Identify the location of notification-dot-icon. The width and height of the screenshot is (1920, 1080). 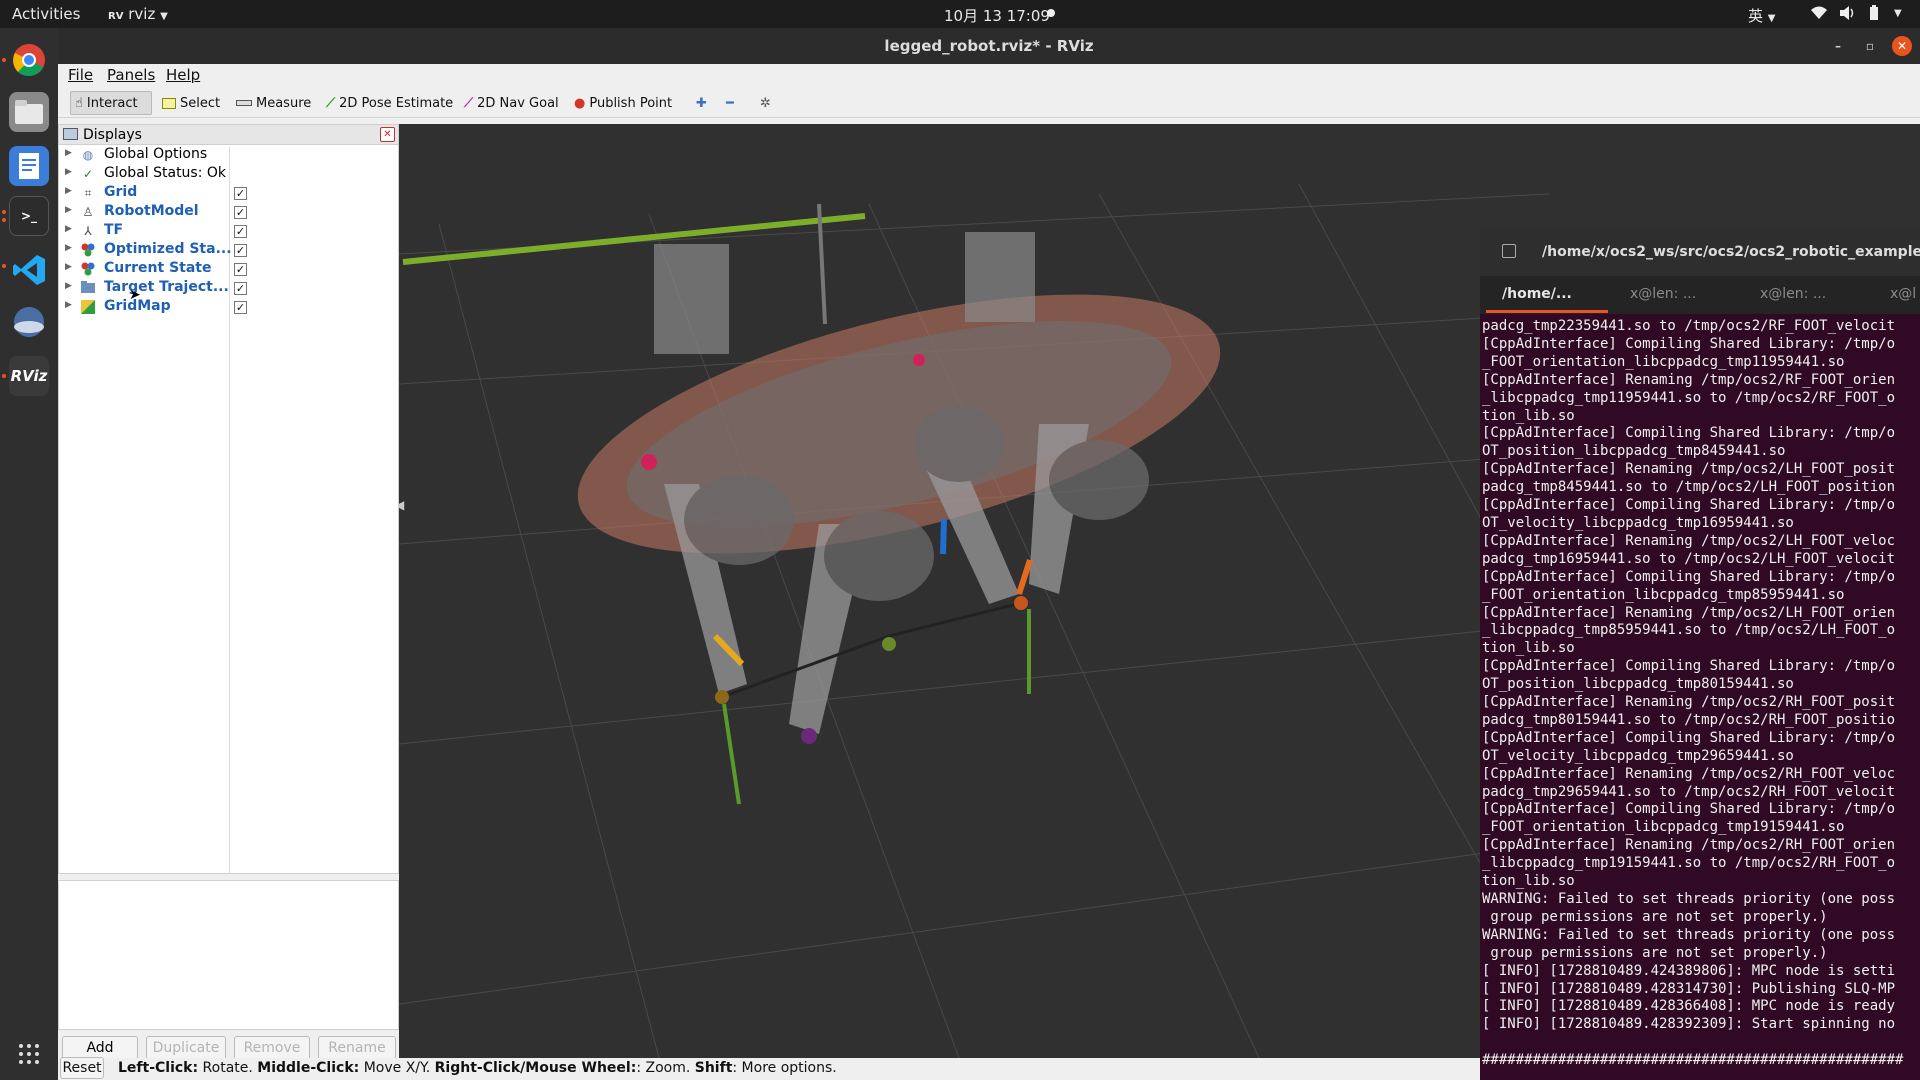
(1051, 13).